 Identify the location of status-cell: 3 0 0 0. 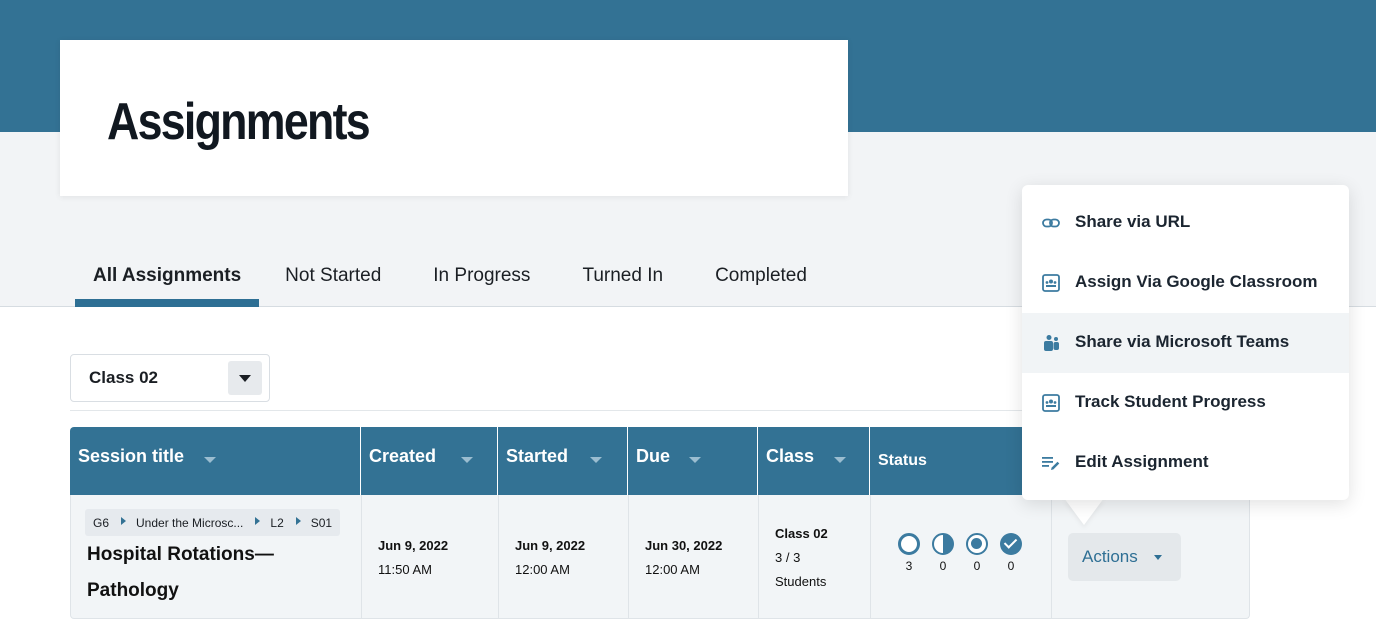
(961, 556).